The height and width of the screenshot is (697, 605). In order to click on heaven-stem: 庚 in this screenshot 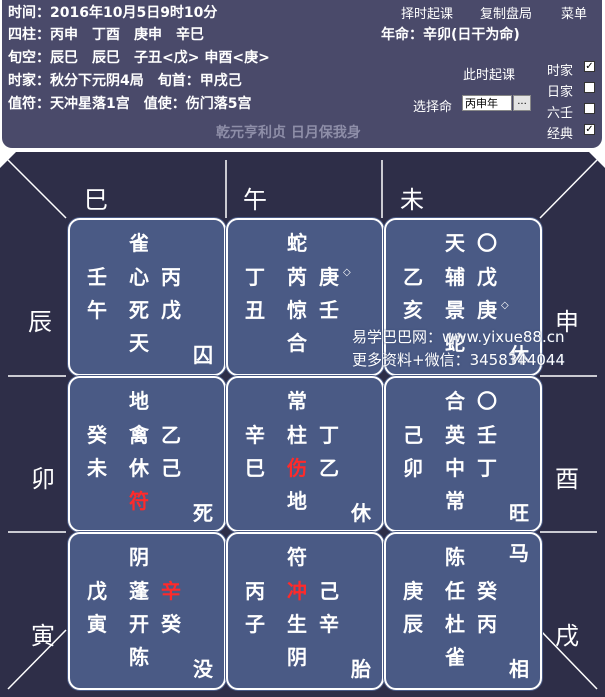, I will do `click(413, 591)`.